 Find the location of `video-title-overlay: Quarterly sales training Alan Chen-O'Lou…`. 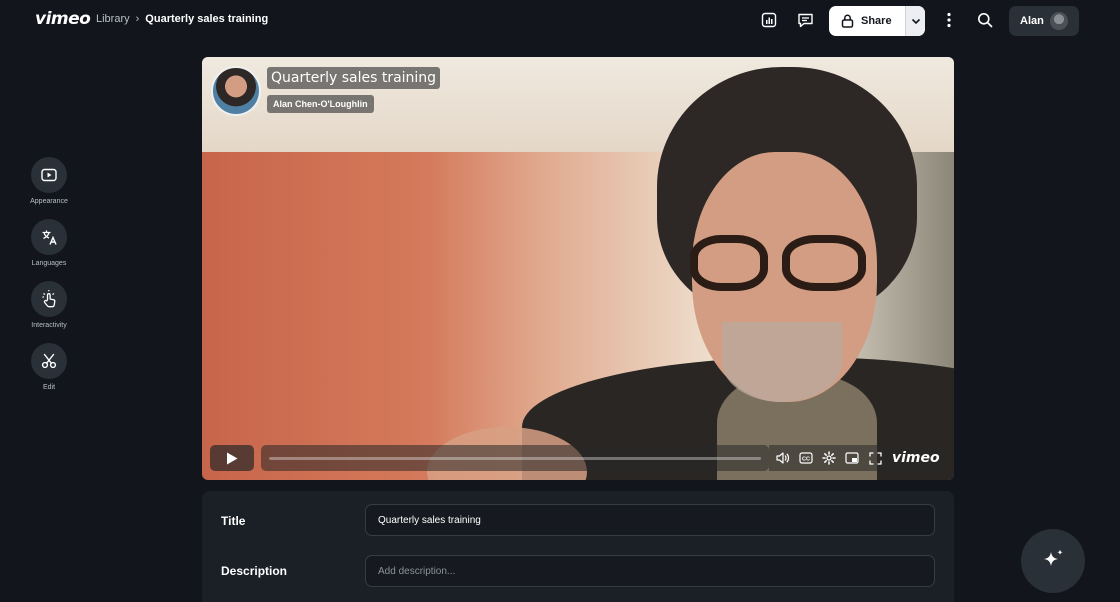

video-title-overlay: Quarterly sales training Alan Chen-O'Lou… is located at coordinates (326, 91).